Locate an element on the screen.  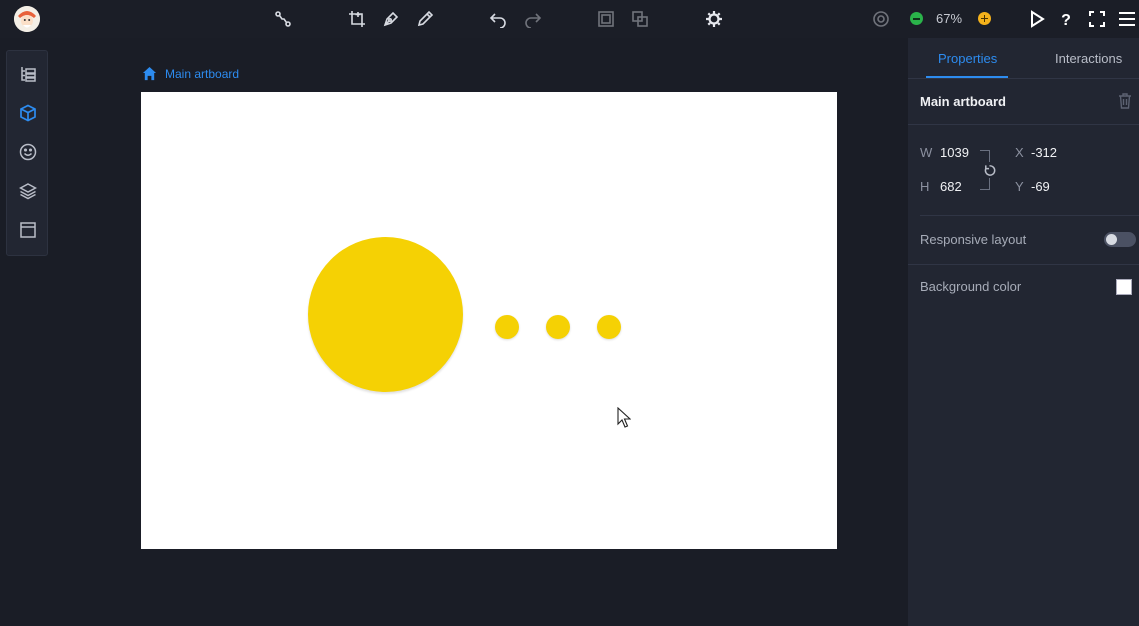
layers-tree-icon is located at coordinates (28, 74).